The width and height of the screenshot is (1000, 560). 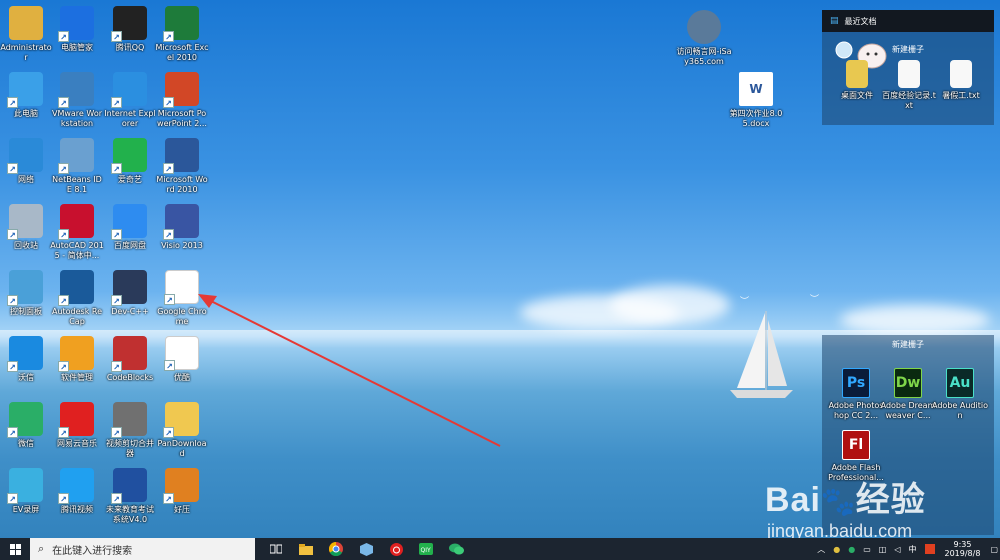 What do you see at coordinates (26, 34) in the screenshot?
I see `desktop-icon: Administrator` at bounding box center [26, 34].